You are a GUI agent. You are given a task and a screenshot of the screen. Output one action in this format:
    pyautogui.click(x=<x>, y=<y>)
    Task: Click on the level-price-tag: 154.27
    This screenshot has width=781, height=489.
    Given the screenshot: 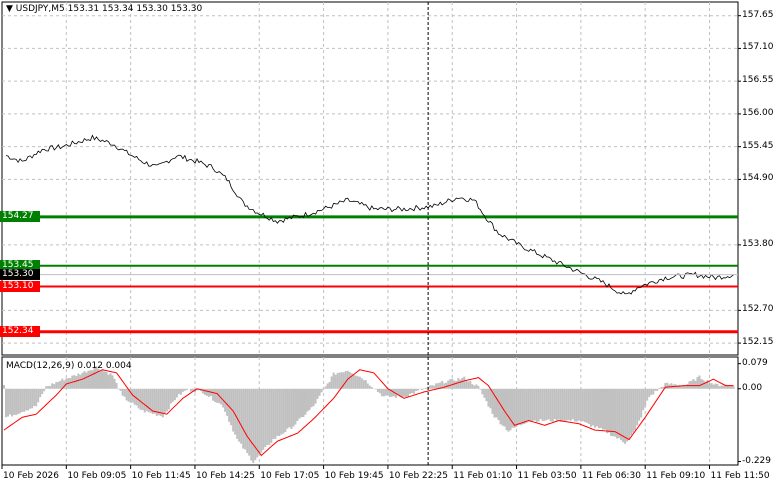 What is the action you would take?
    pyautogui.click(x=20, y=216)
    